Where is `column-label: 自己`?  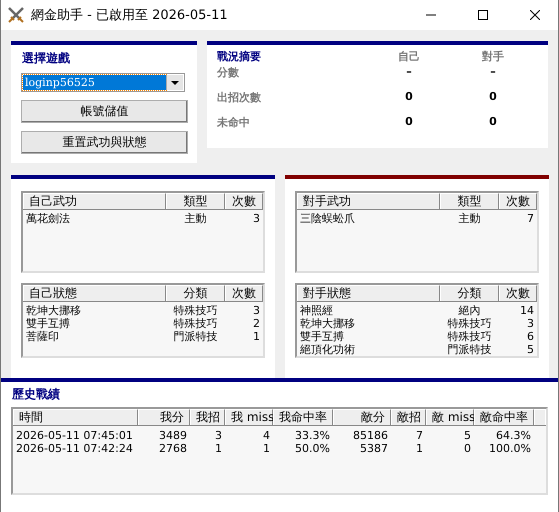 column-label: 自己 is located at coordinates (409, 57).